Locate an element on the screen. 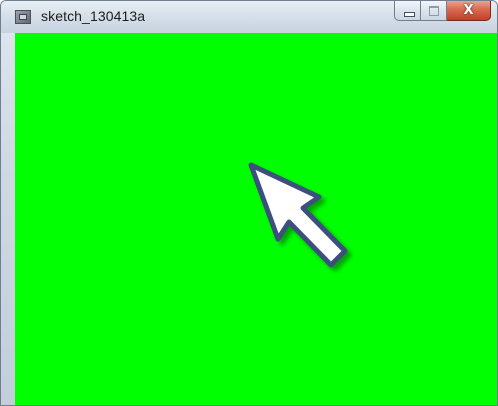  close-icon: X is located at coordinates (468, 10).